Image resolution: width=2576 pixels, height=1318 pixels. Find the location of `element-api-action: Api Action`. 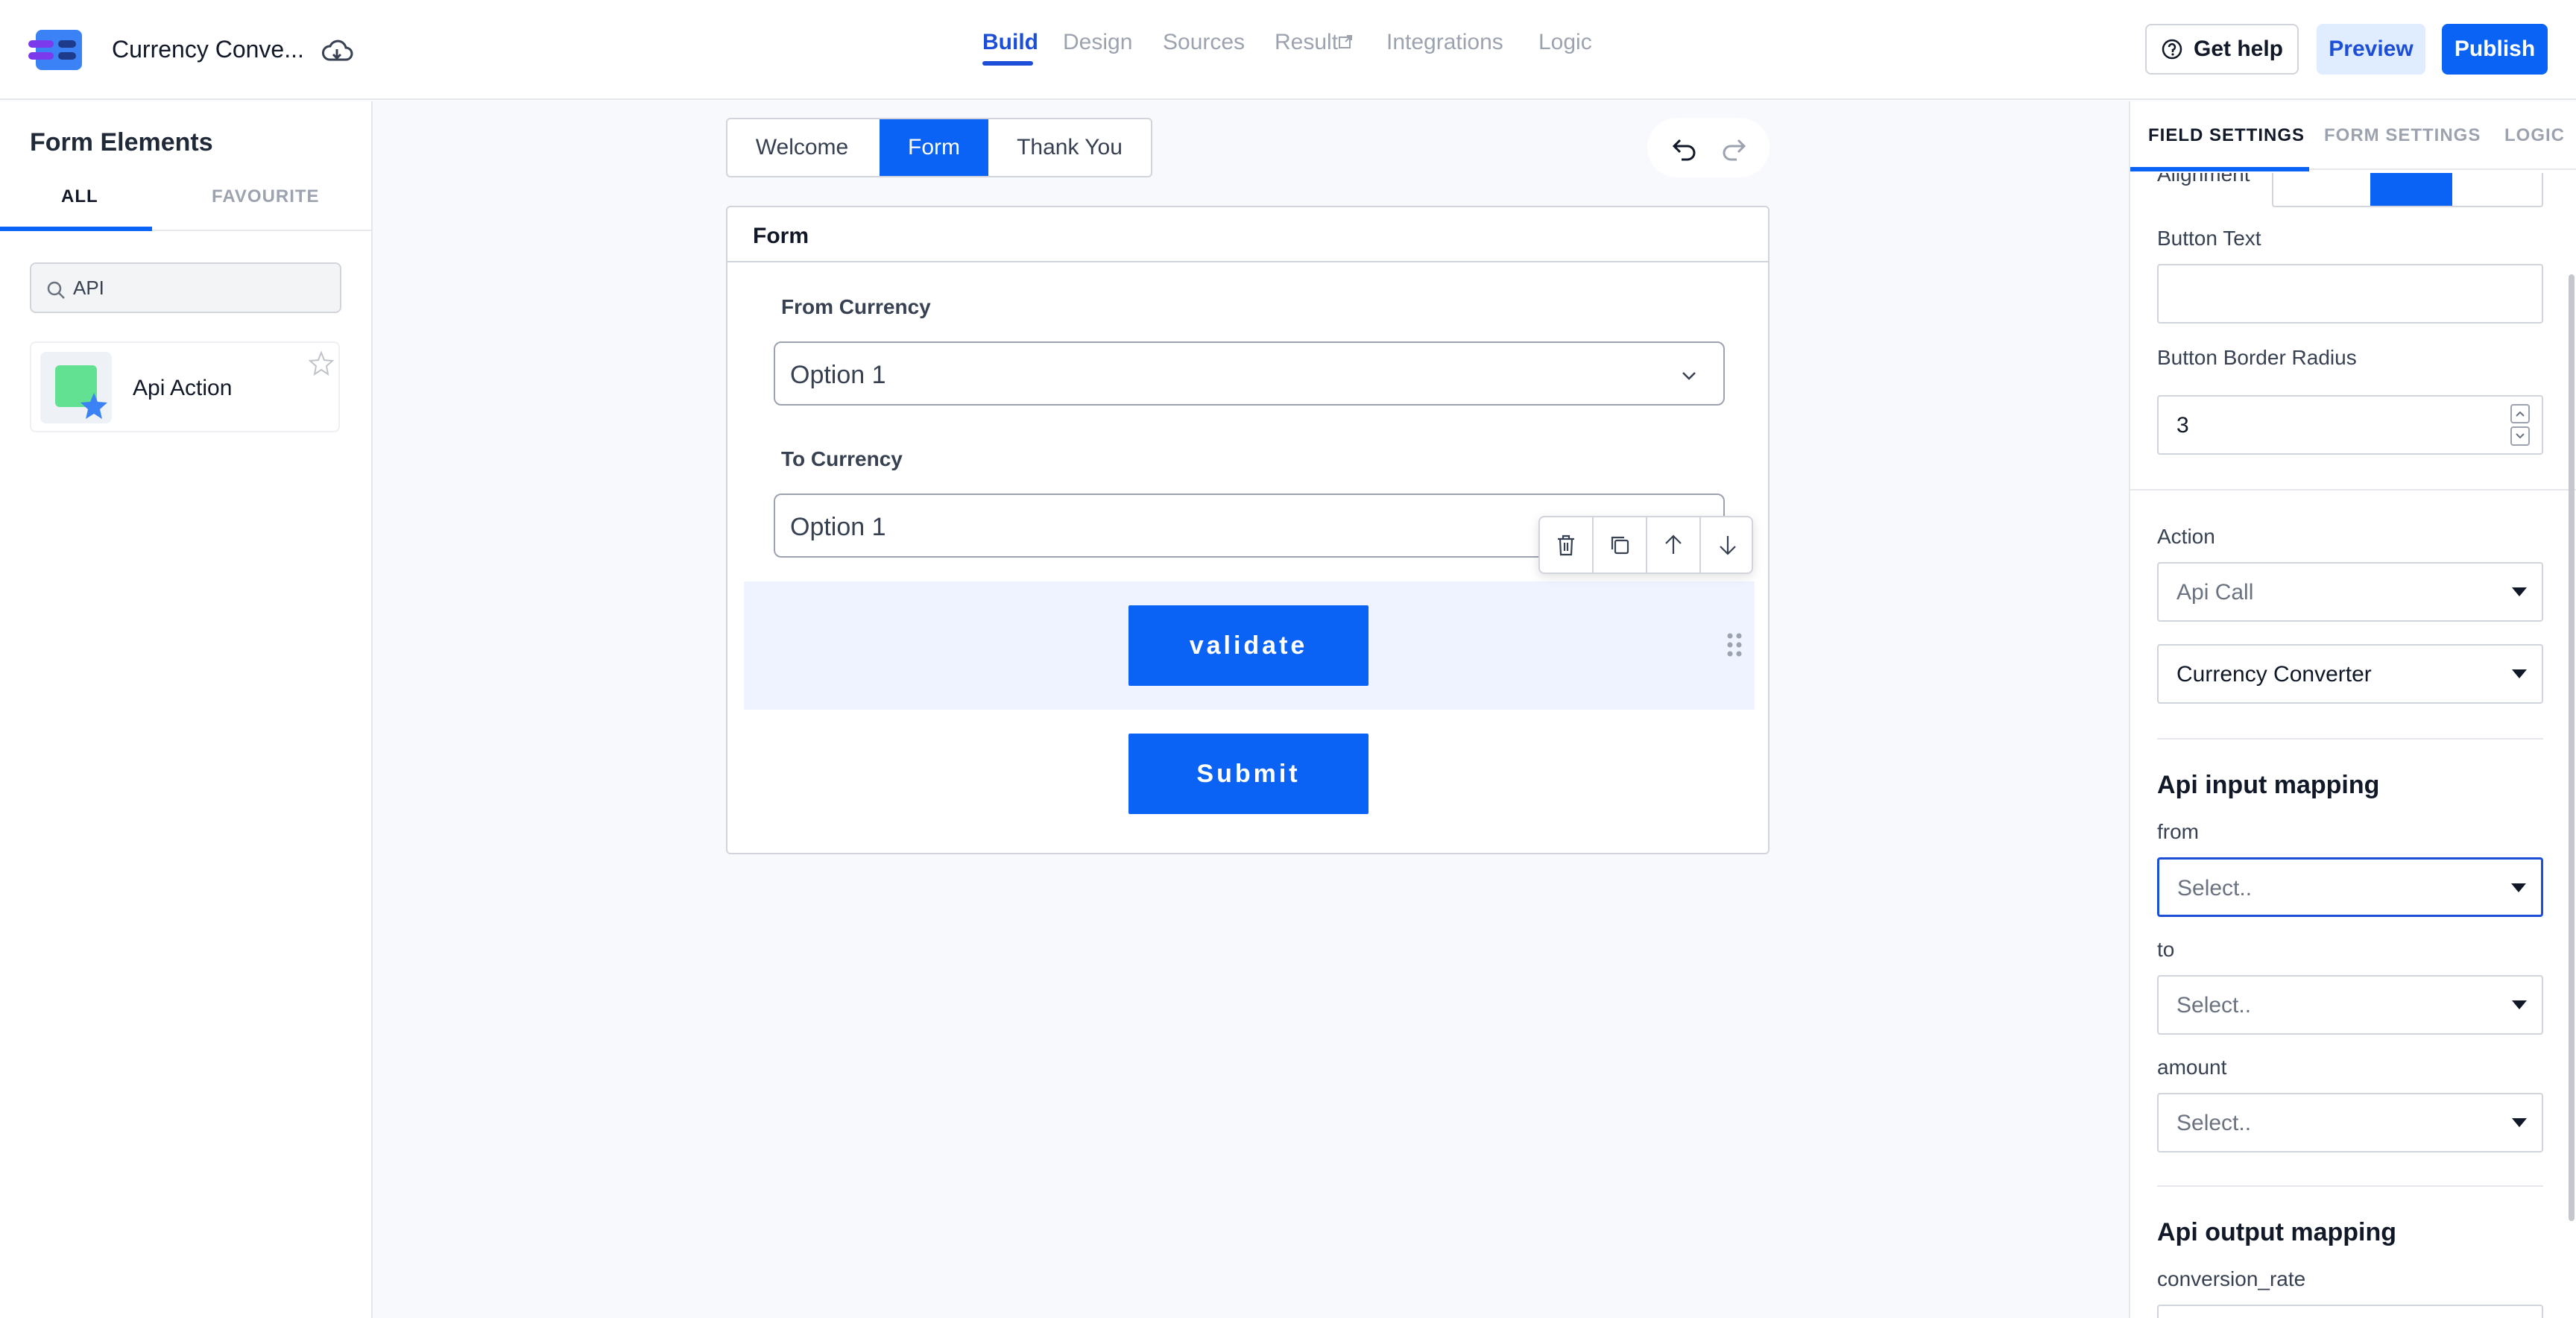

element-api-action: Api Action is located at coordinates (185, 386).